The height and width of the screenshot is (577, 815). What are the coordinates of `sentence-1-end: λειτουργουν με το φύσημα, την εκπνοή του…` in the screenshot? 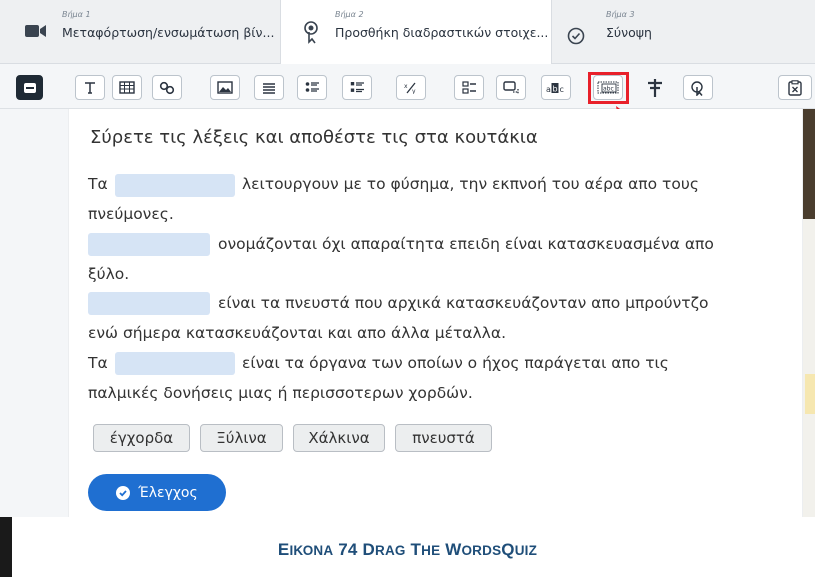 It's located at (470, 184).